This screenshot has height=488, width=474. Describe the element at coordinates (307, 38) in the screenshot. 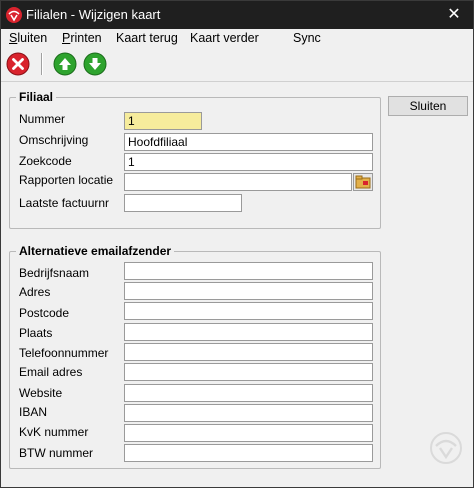

I see `menu-sync: Sync` at that location.